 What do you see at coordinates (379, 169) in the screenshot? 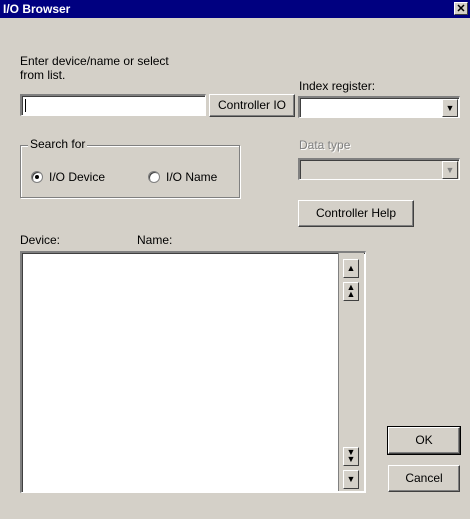
I see `data-type-select: ▼` at bounding box center [379, 169].